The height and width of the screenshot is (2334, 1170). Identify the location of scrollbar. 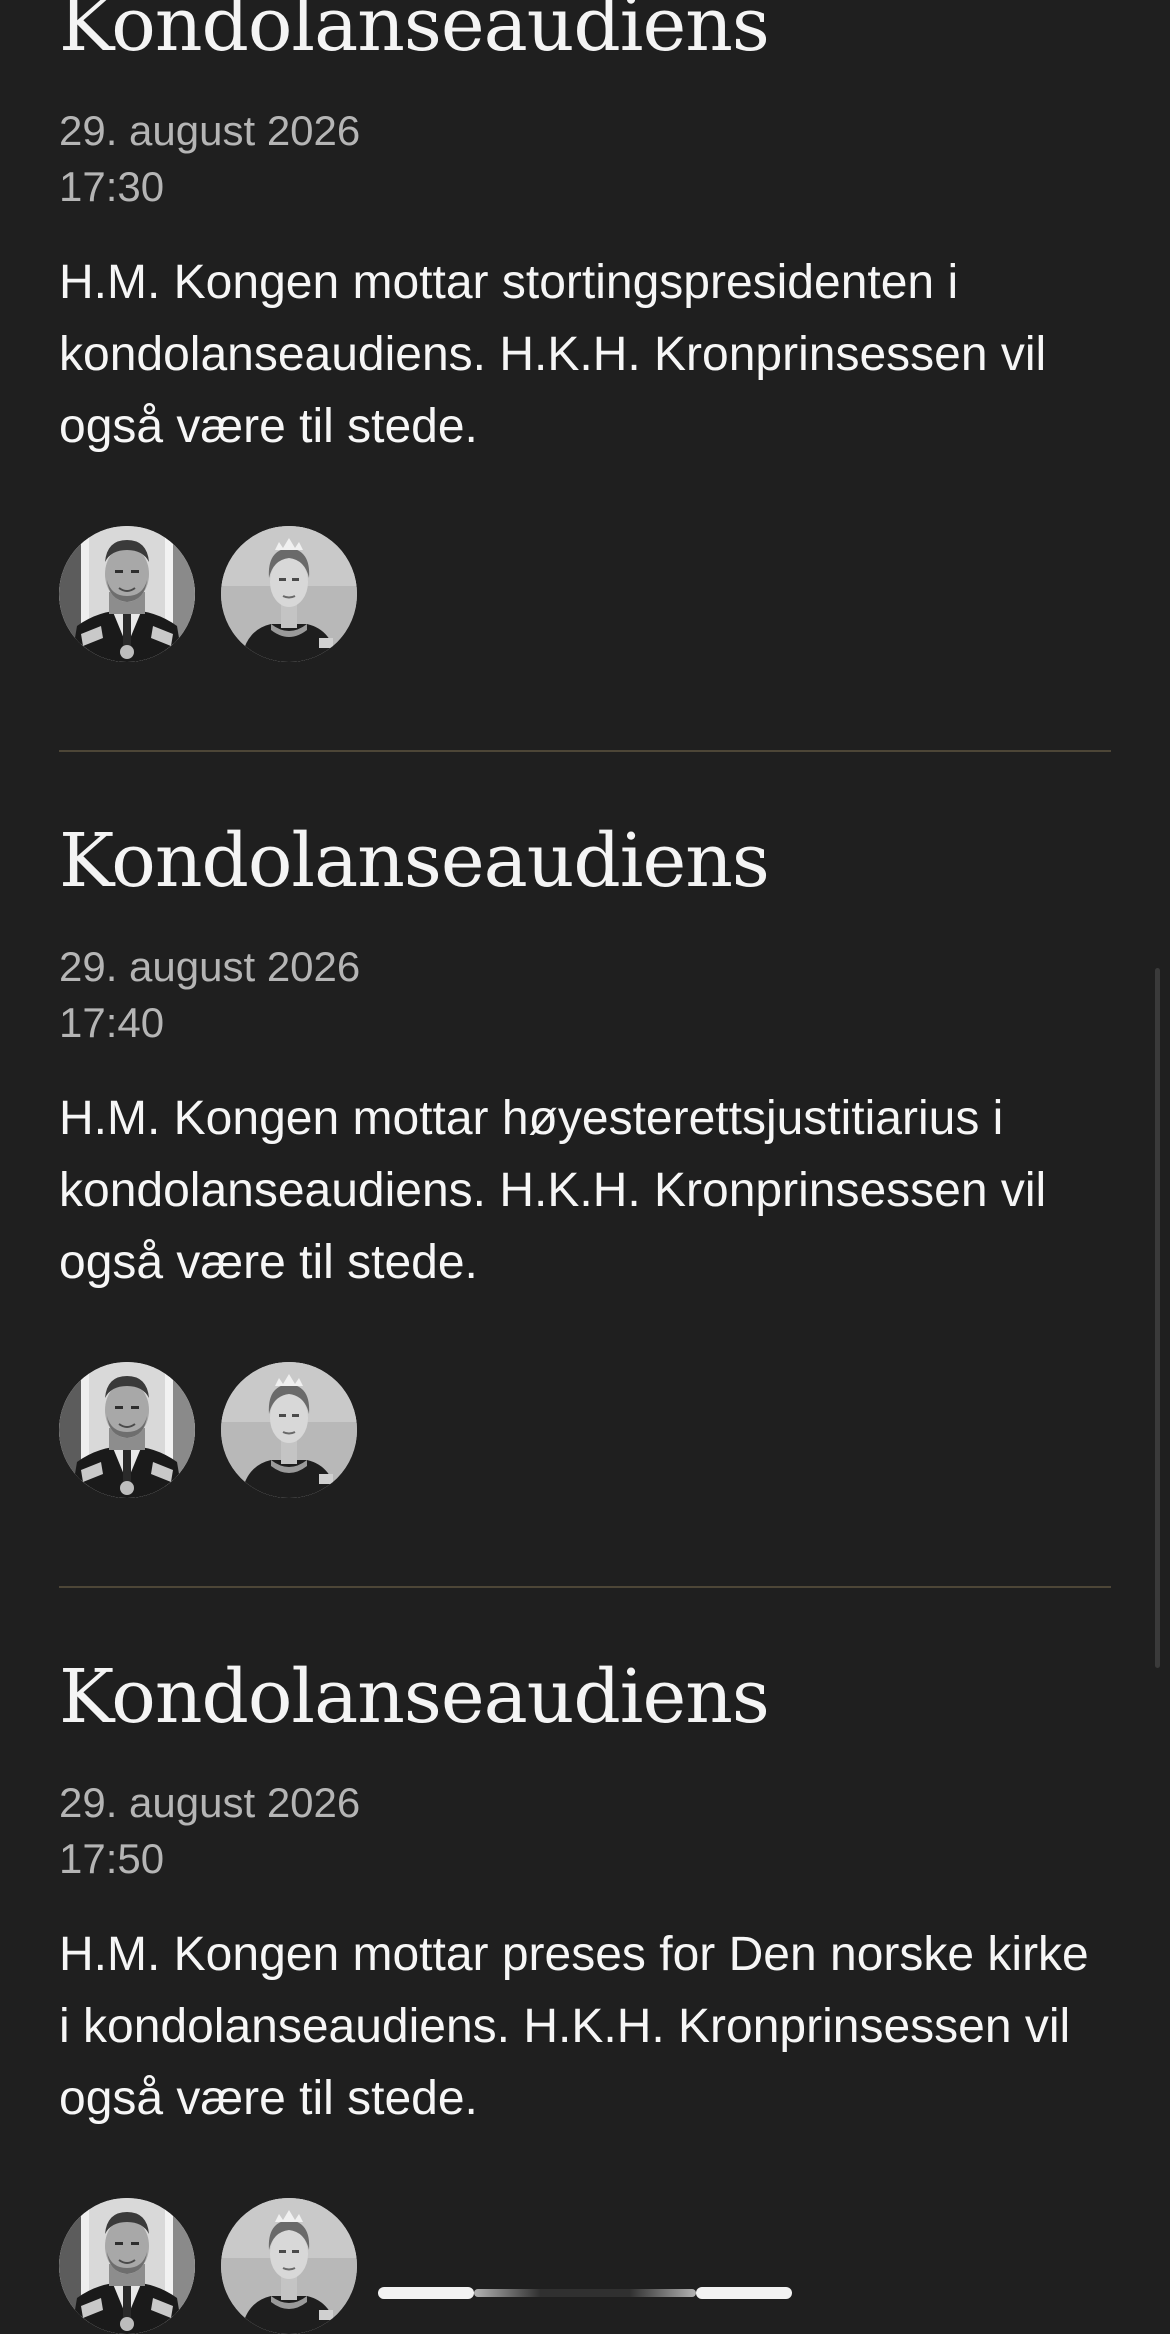
(1157, 1318).